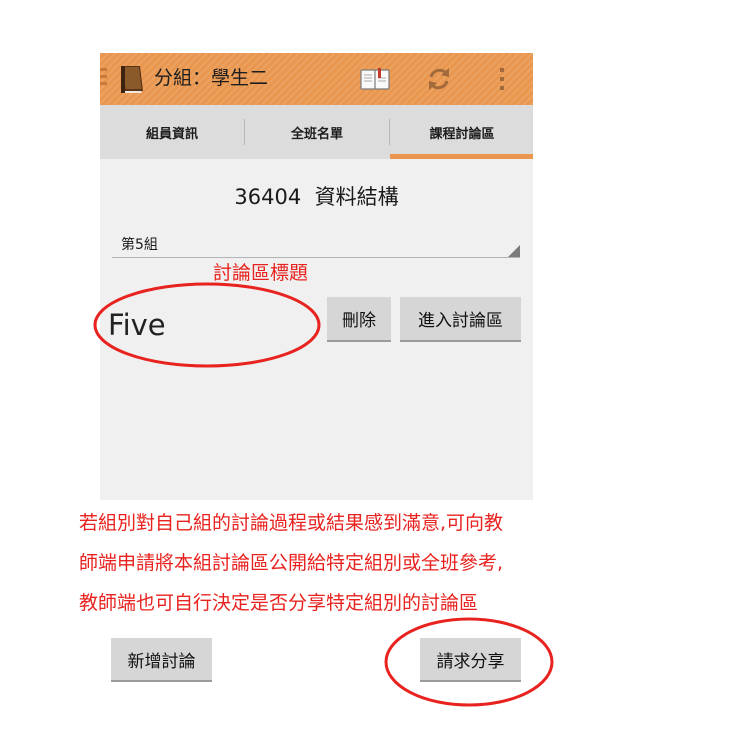  What do you see at coordinates (316, 79) in the screenshot?
I see `action-bar: 分組：學生二` at bounding box center [316, 79].